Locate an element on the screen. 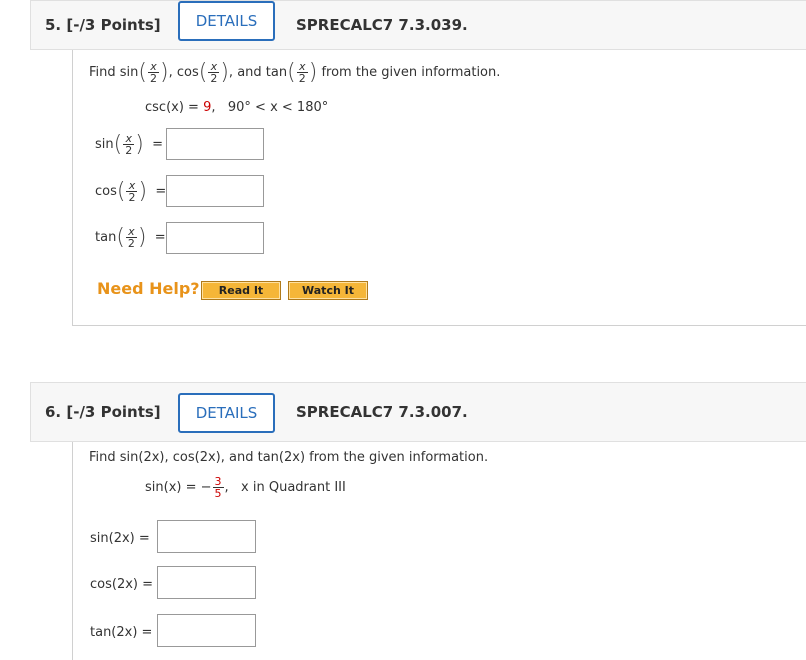 Image resolution: width=806 pixels, height=660 pixels. q6-given-fraction: 35 is located at coordinates (218, 487).